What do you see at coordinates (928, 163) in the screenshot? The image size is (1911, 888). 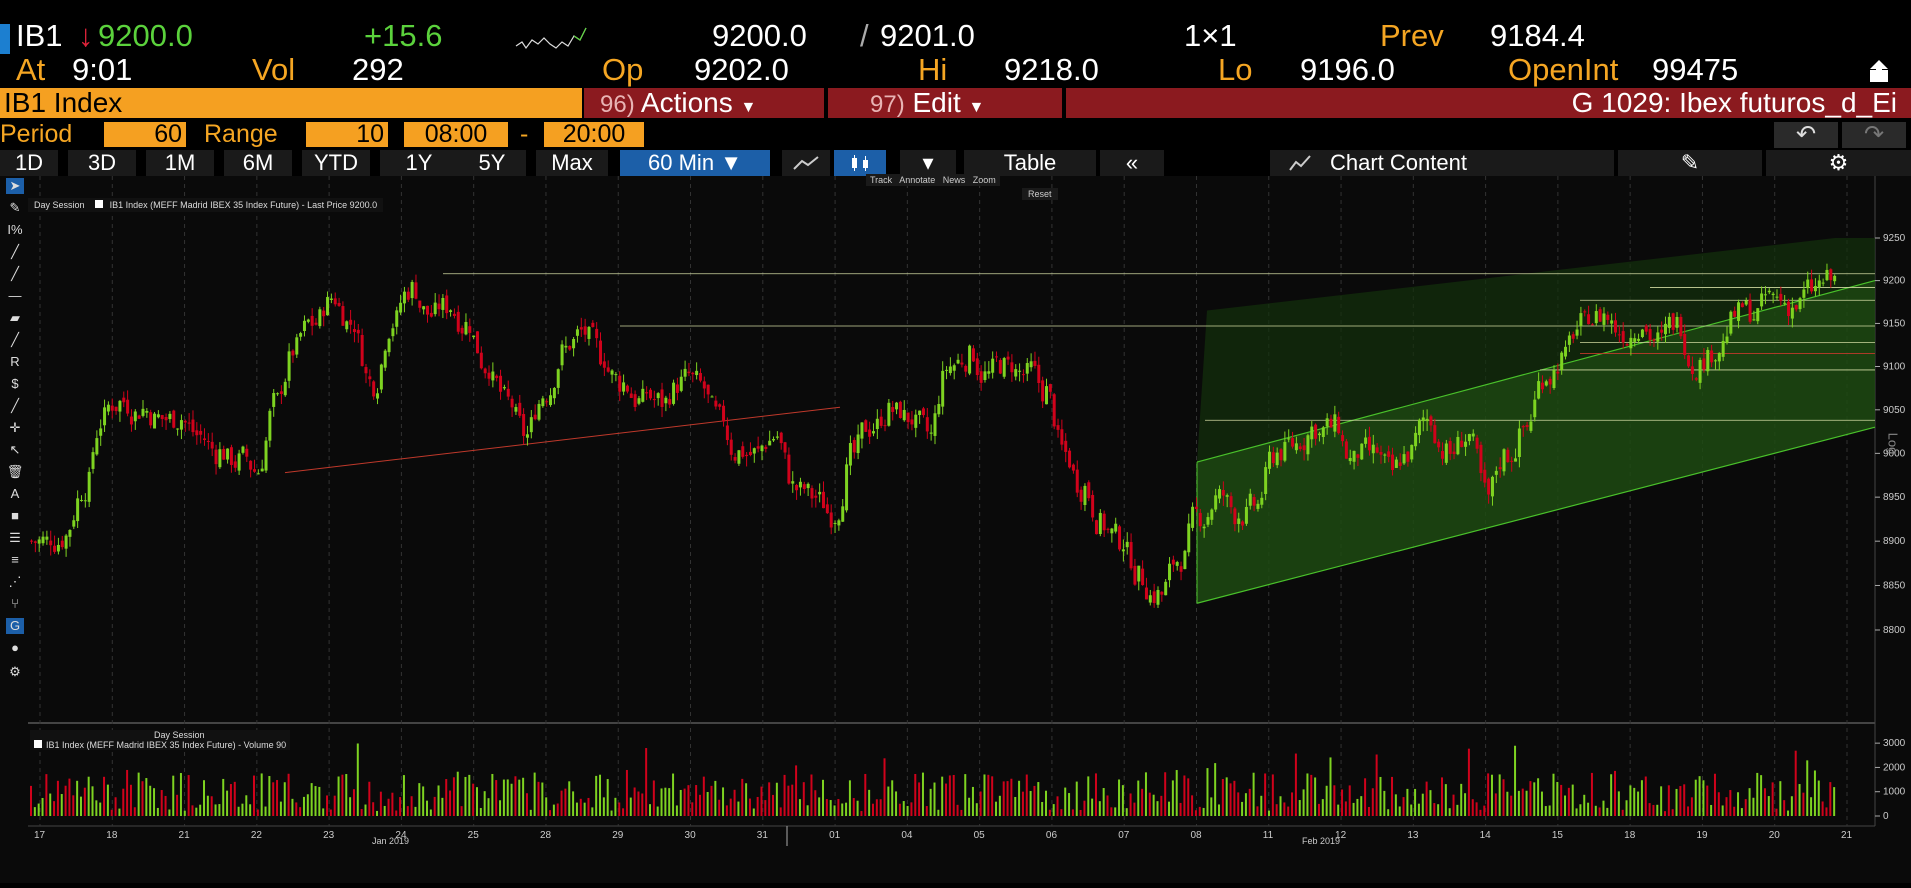 I see `chart-type-dropdown: ▾` at bounding box center [928, 163].